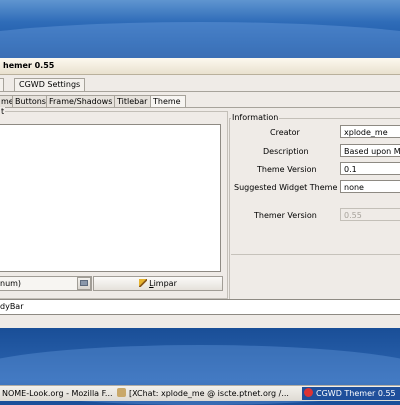  I want to click on outer-tab-divider, so click(200, 91).